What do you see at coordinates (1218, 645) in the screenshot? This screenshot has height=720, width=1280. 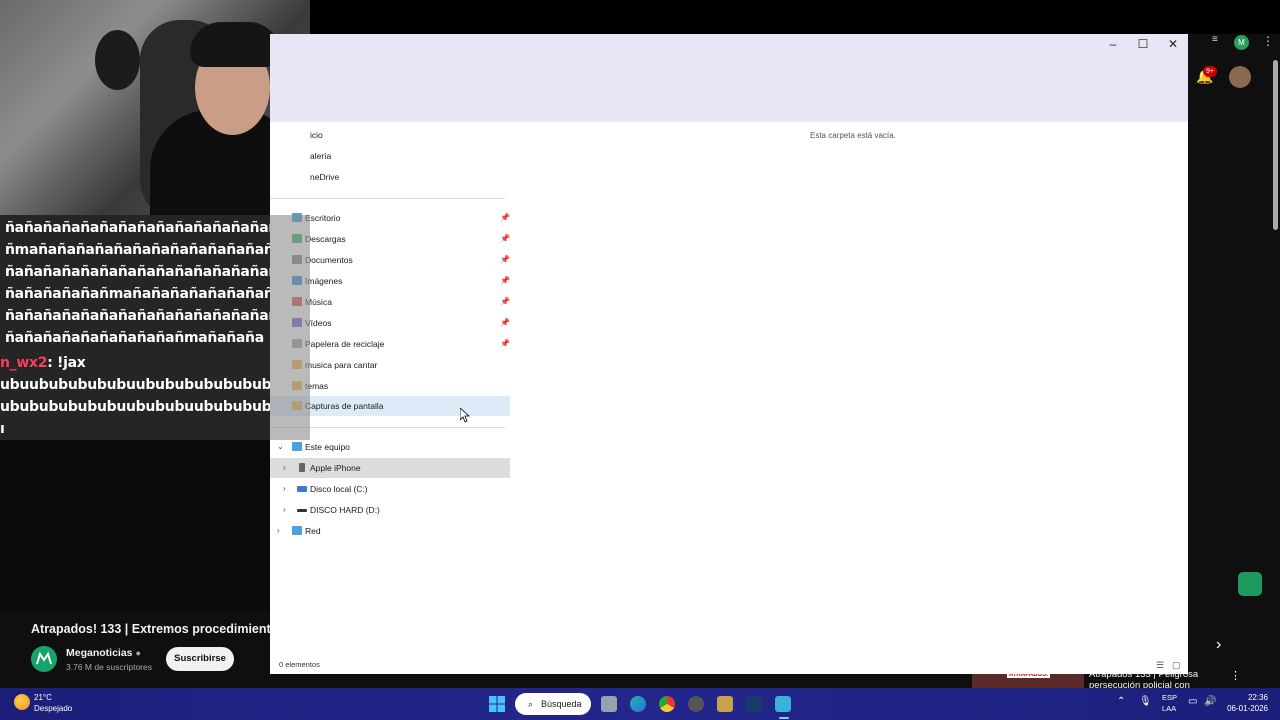 I see `next-arrow-icon: ›` at bounding box center [1218, 645].